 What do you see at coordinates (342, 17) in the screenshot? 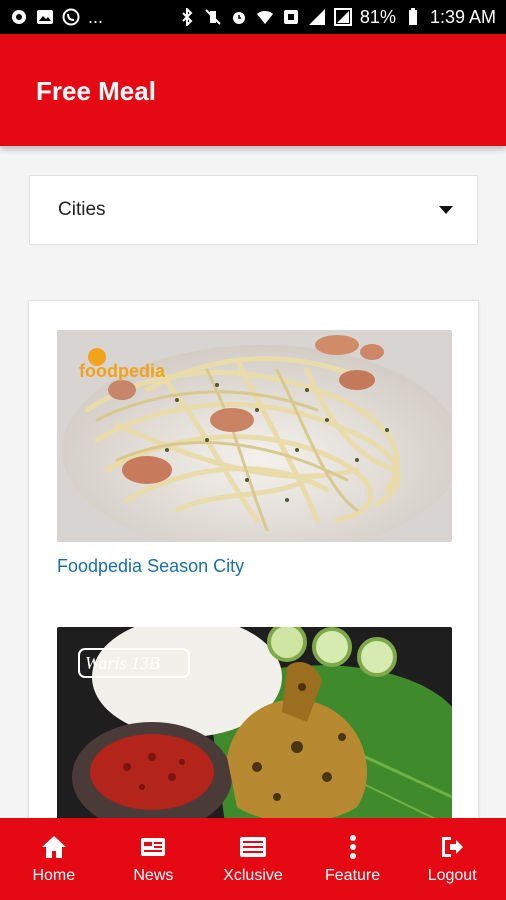
I see `signal-2-icon` at bounding box center [342, 17].